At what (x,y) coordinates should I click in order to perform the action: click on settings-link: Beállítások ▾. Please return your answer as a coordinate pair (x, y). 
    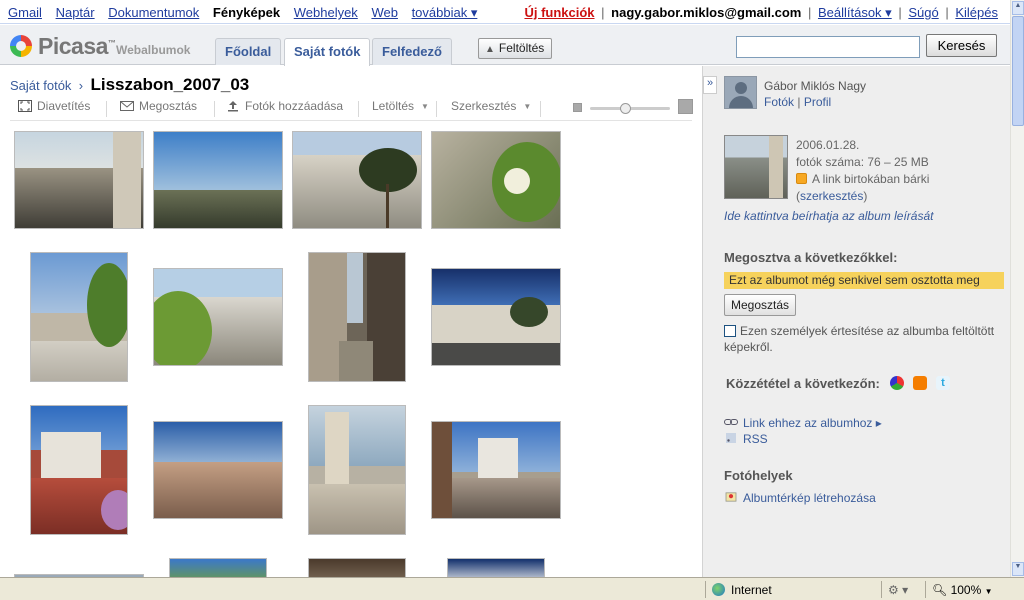
    Looking at the image, I should click on (855, 12).